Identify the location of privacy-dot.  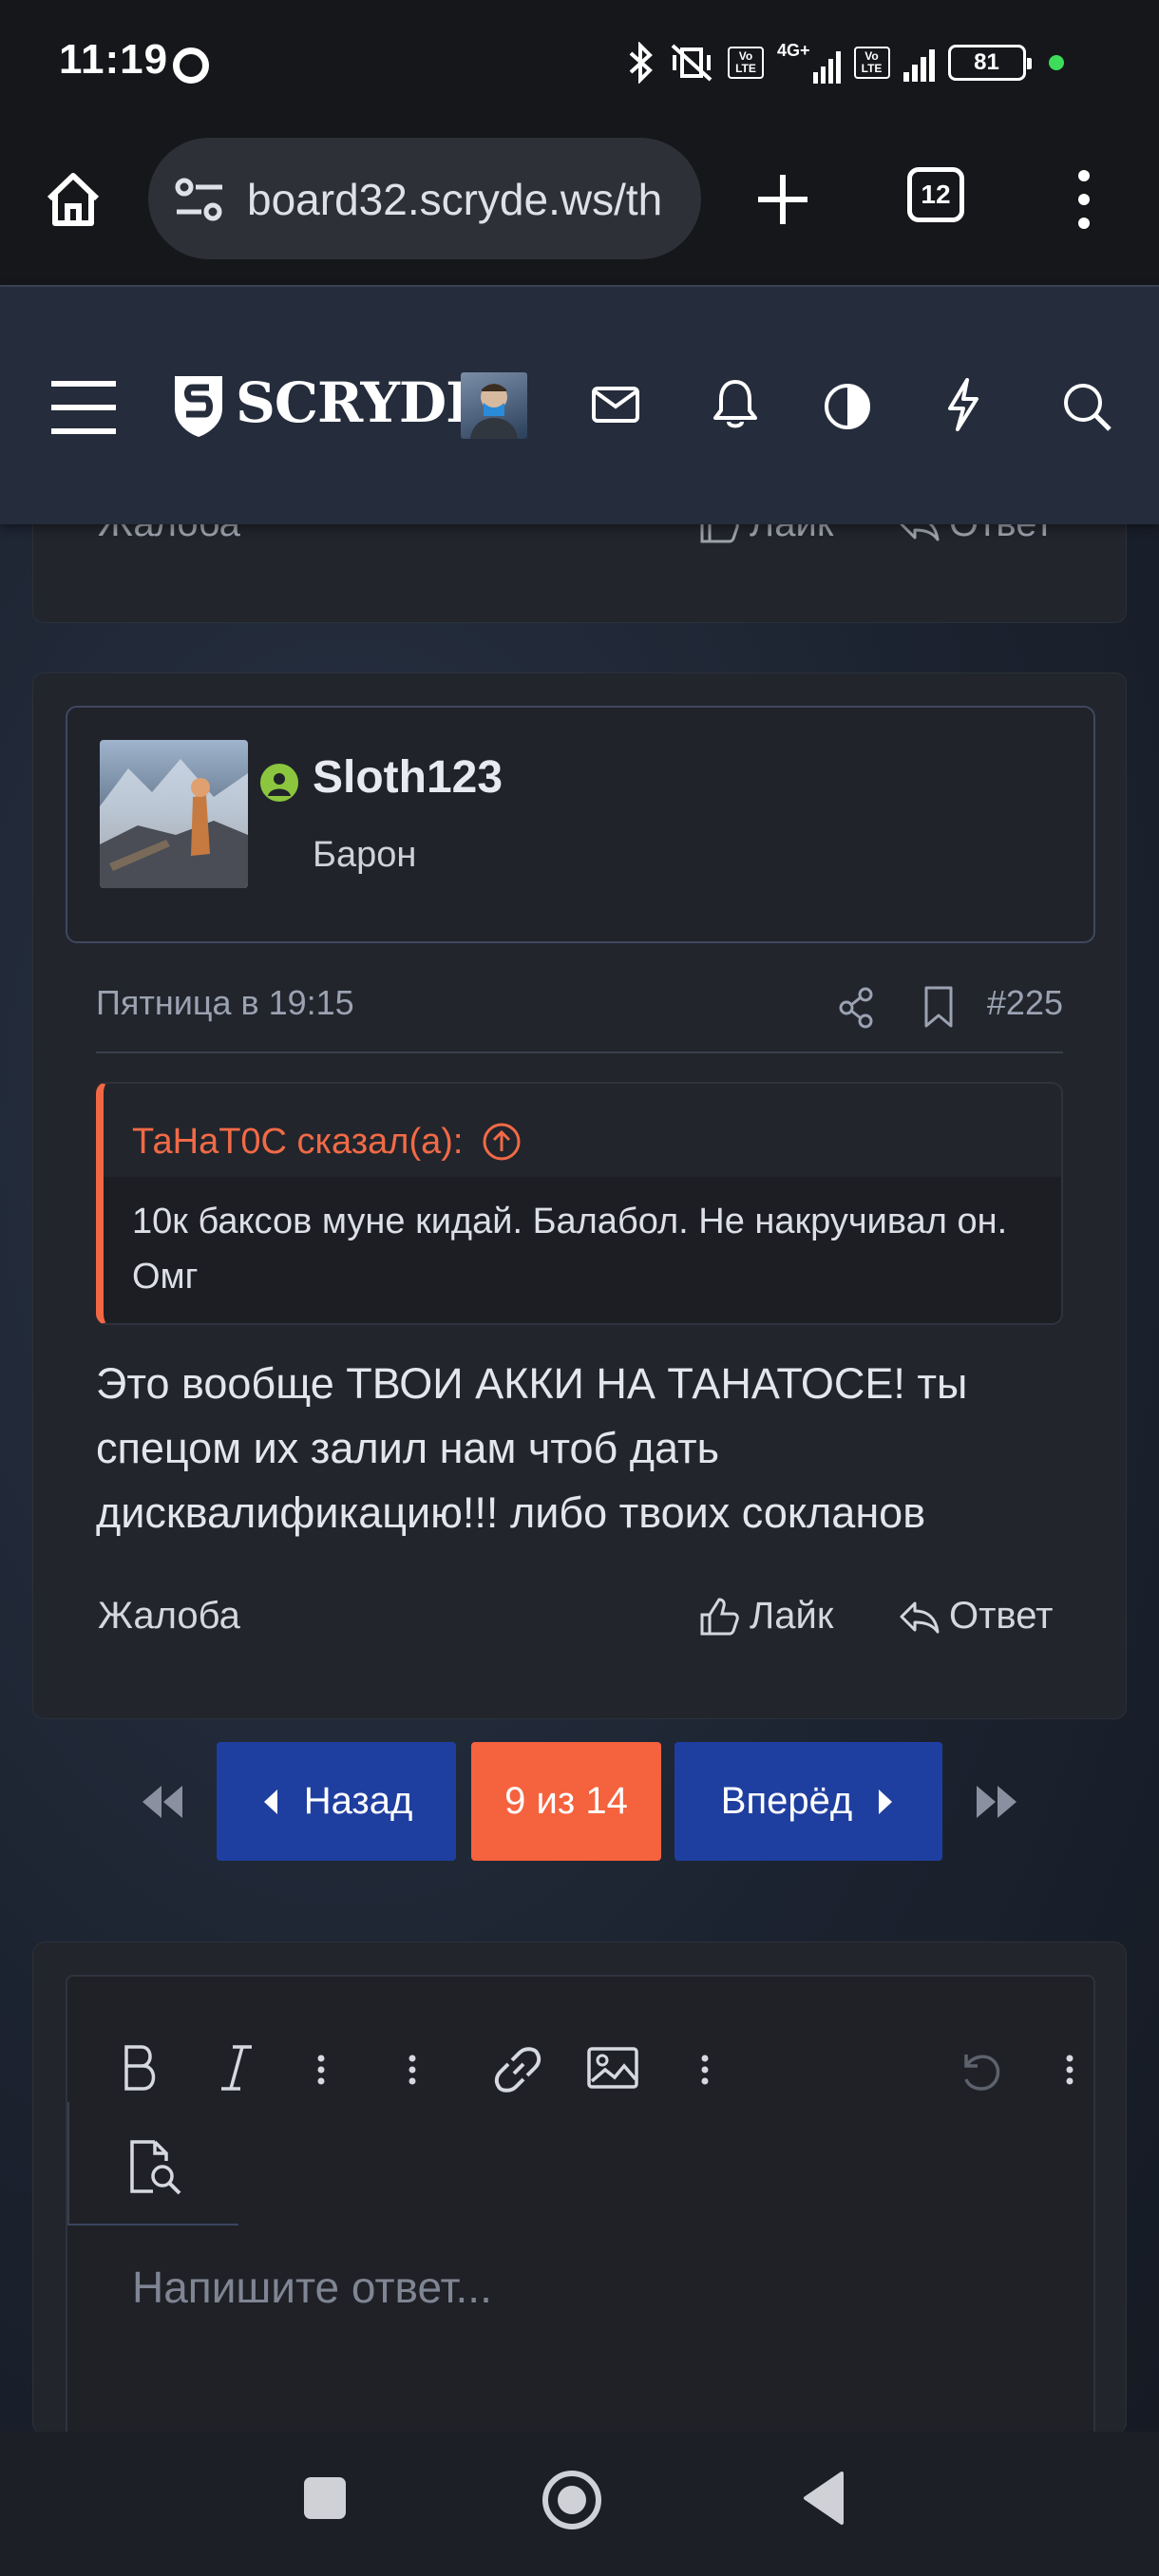
(1056, 62).